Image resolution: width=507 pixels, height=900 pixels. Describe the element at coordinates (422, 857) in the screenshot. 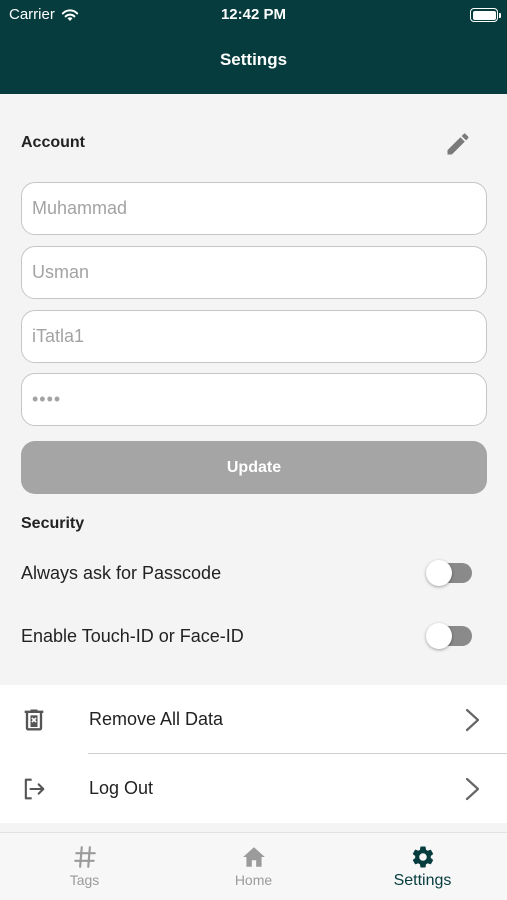

I see `gear-icon` at that location.